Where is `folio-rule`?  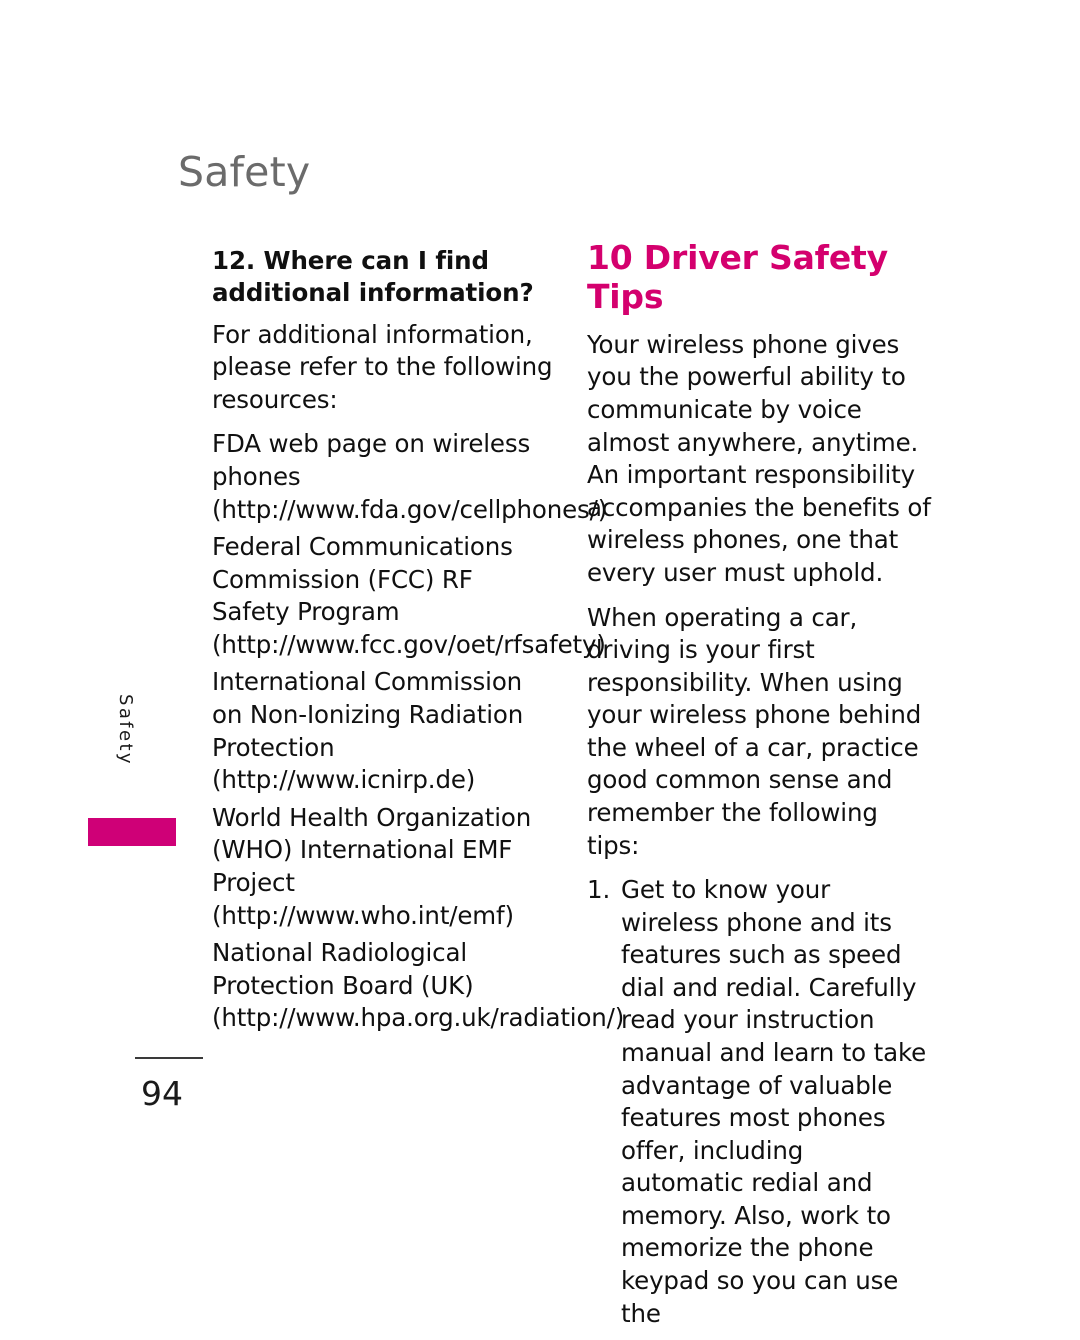
folio-rule is located at coordinates (169, 1058).